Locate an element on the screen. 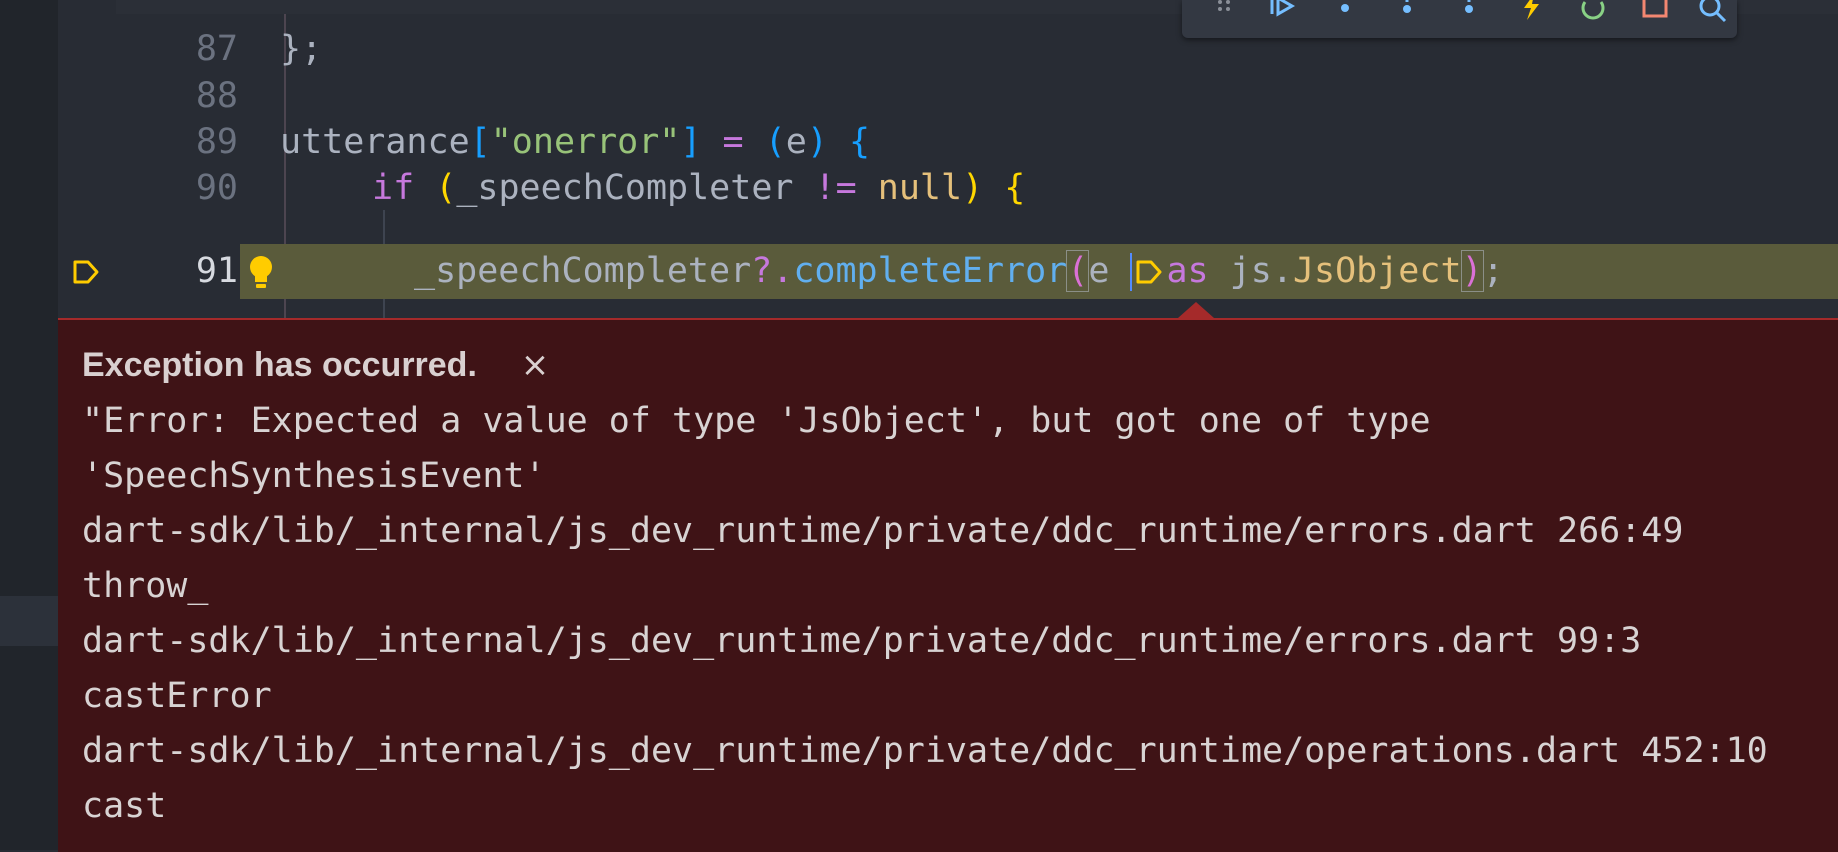 This screenshot has width=1838, height=852. stop-icon is located at coordinates (1655, 14).